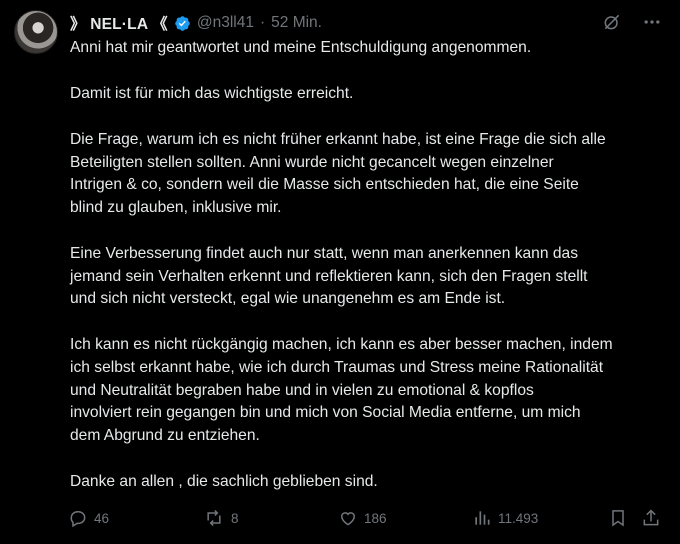  I want to click on more-icon, so click(652, 22).